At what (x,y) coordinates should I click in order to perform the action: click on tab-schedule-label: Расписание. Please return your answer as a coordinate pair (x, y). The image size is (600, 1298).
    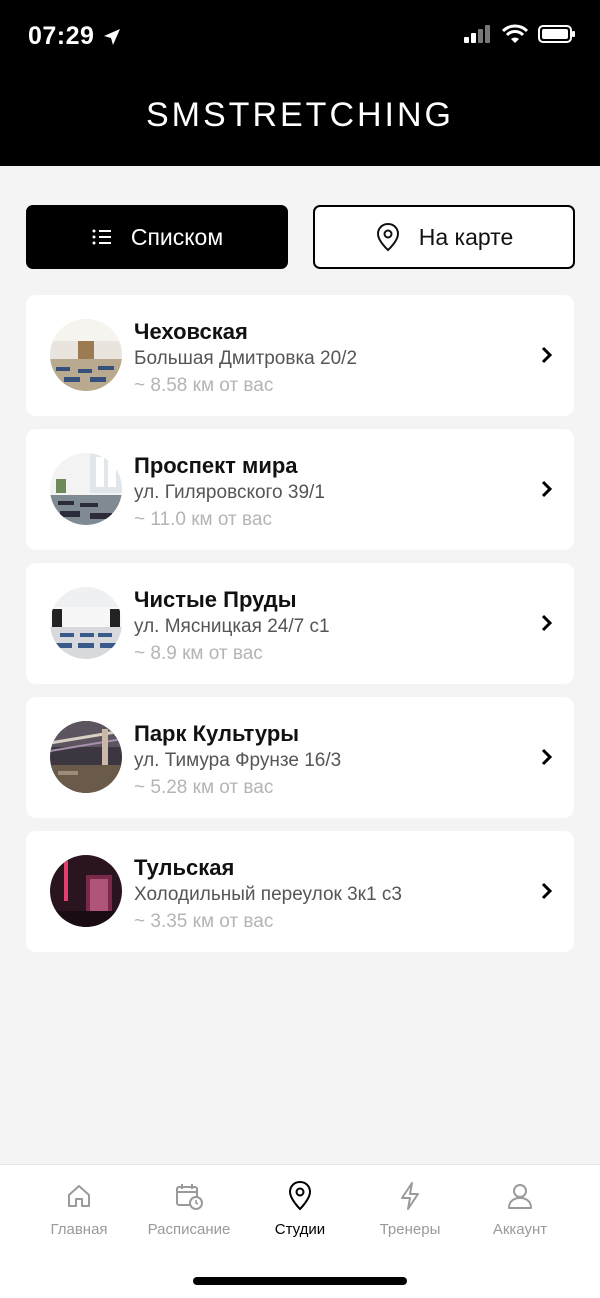
    Looking at the image, I should click on (189, 1229).